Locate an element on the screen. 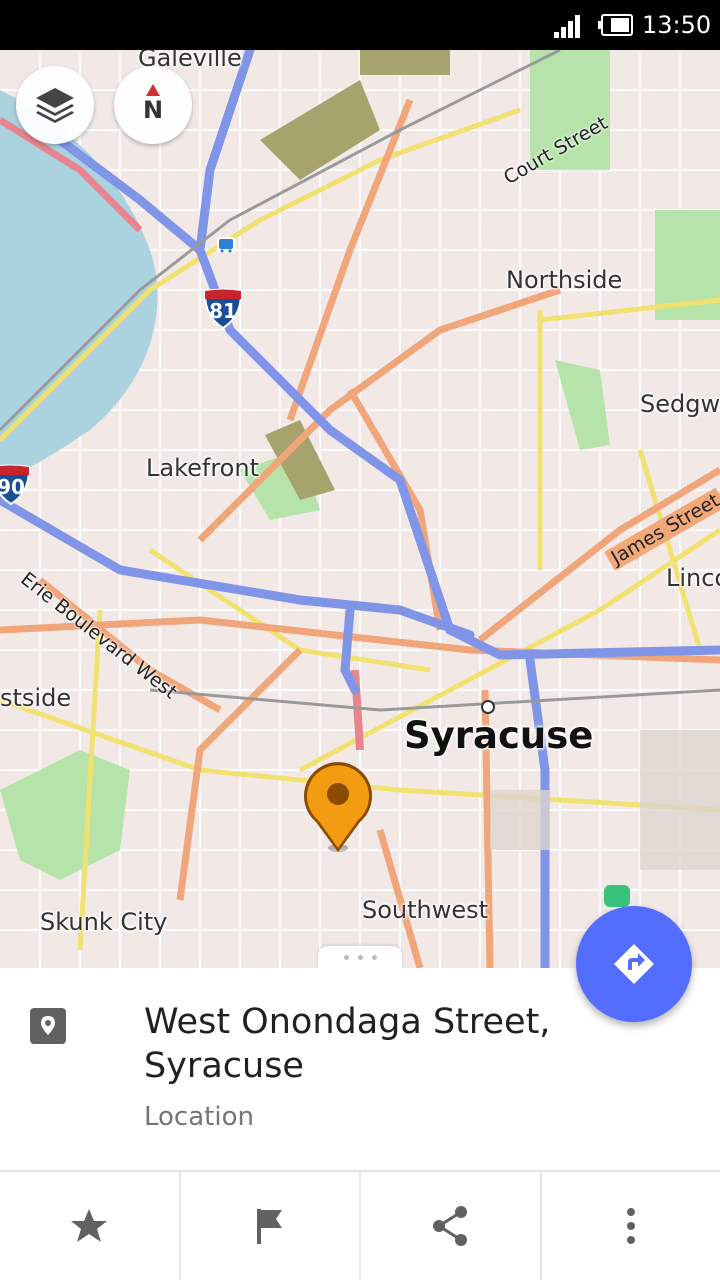  action-bar is located at coordinates (360, 1226).